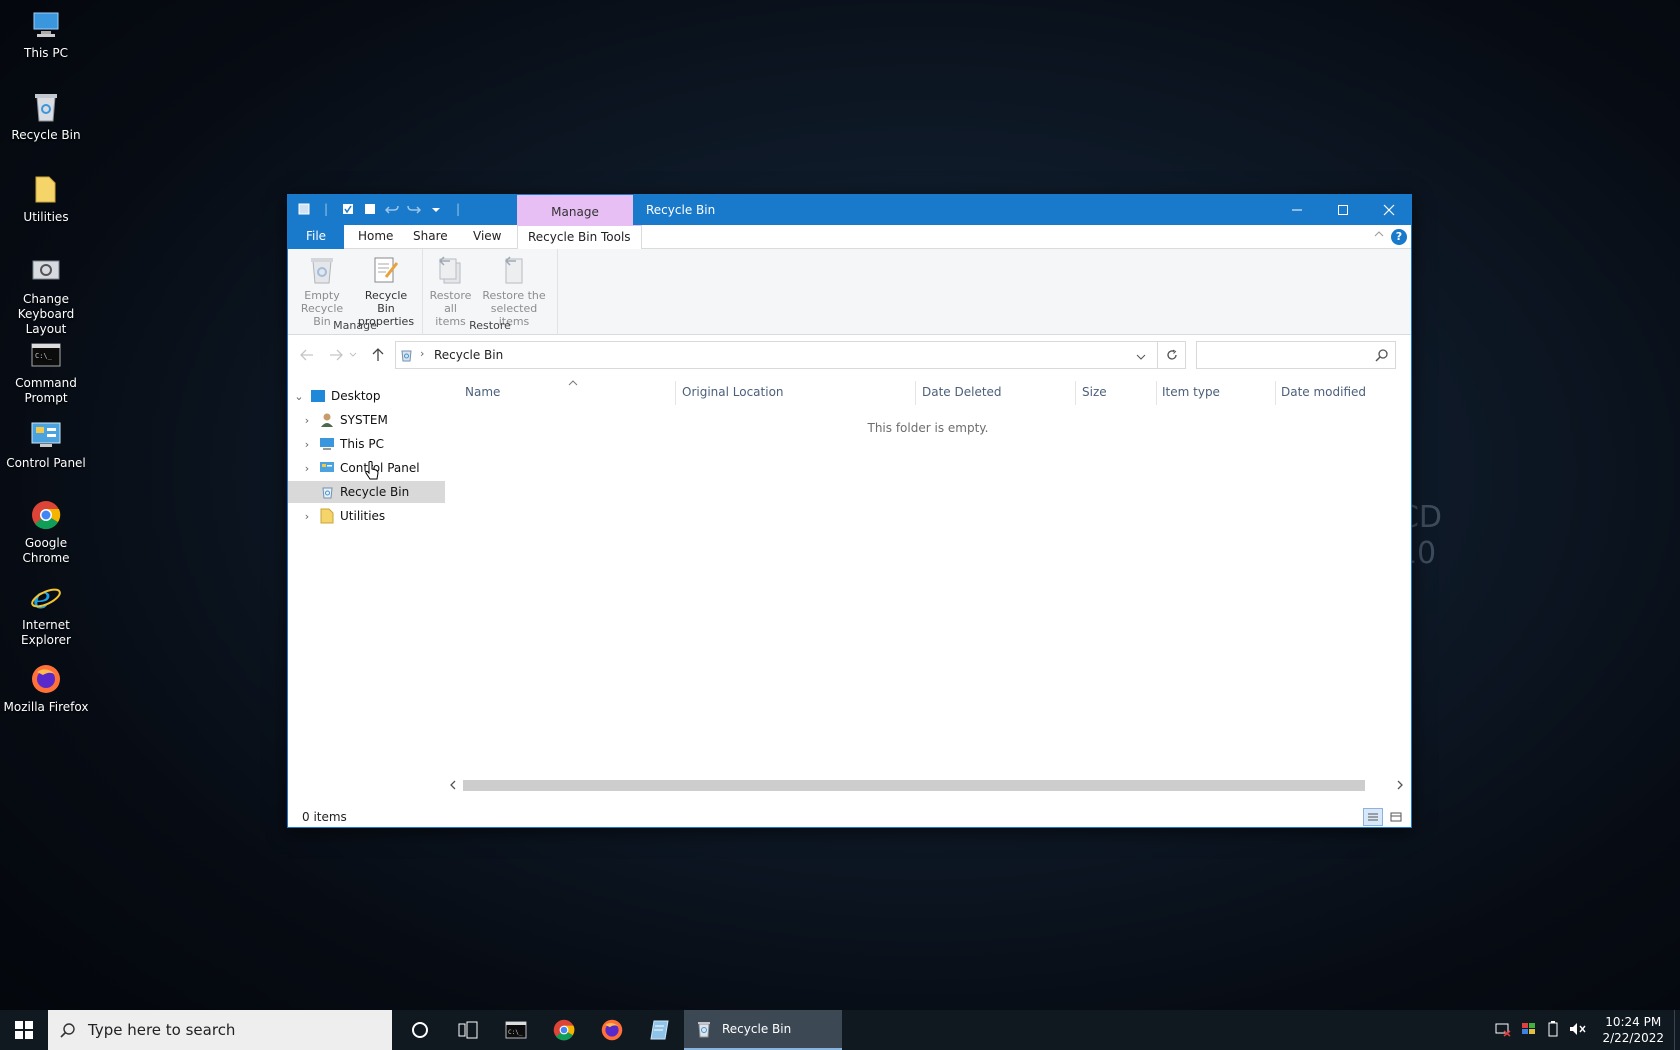 This screenshot has height=1050, width=1680. What do you see at coordinates (1094, 392) in the screenshot?
I see `column-header-size: Size` at bounding box center [1094, 392].